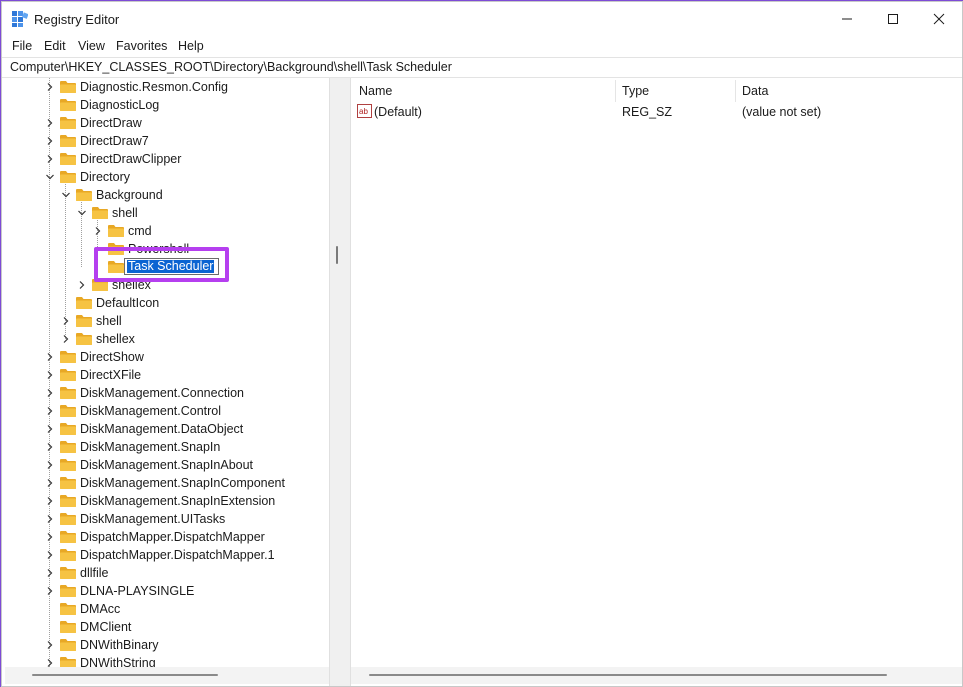 The width and height of the screenshot is (963, 687). I want to click on values-horizontal-scrollbar, so click(656, 675).